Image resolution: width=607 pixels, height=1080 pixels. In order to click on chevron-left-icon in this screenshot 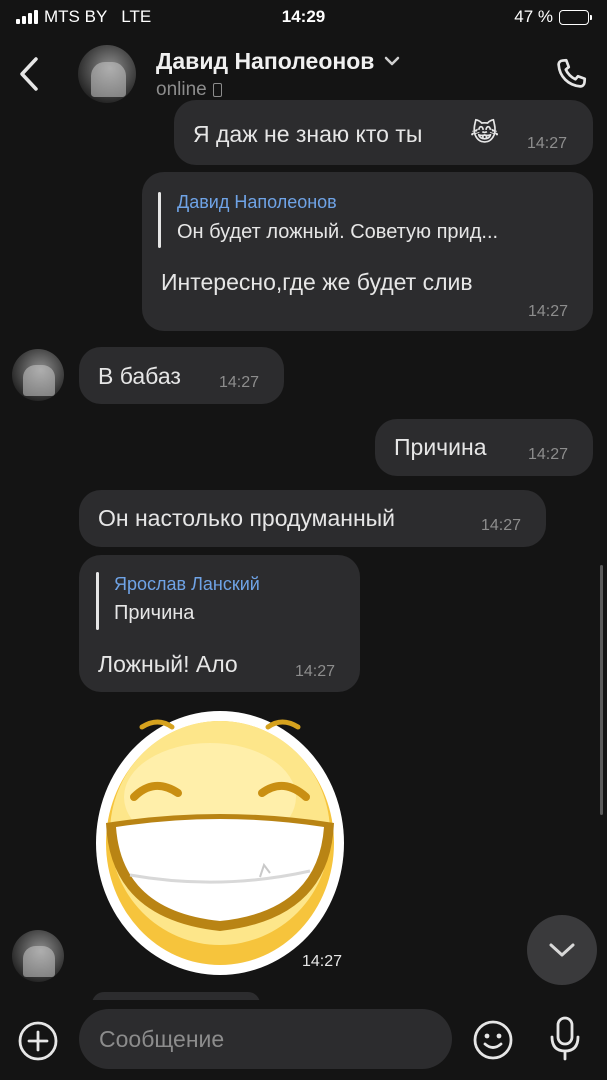, I will do `click(29, 74)`.